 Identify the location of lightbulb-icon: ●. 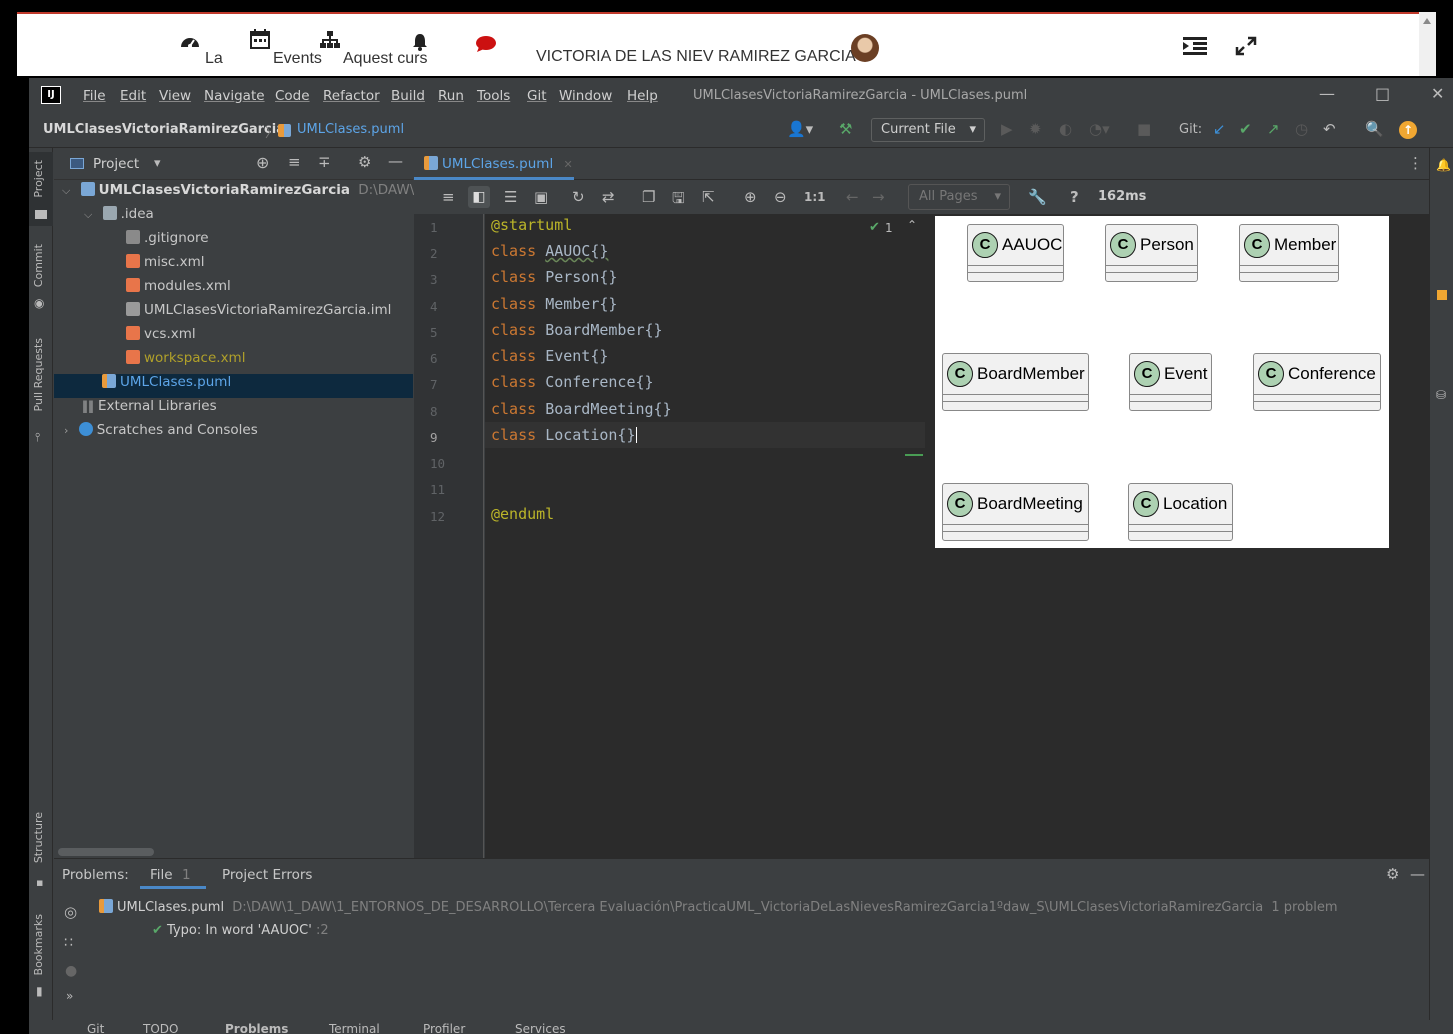
(71, 971).